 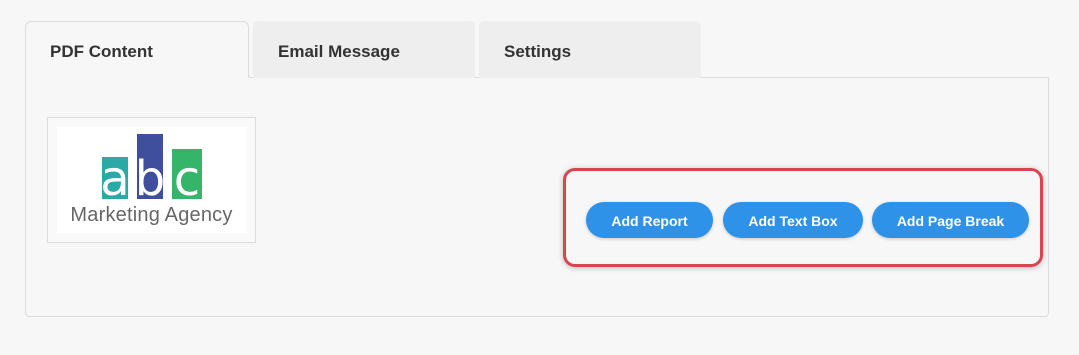 I want to click on logo-graphic: a b c, so click(x=151, y=170).